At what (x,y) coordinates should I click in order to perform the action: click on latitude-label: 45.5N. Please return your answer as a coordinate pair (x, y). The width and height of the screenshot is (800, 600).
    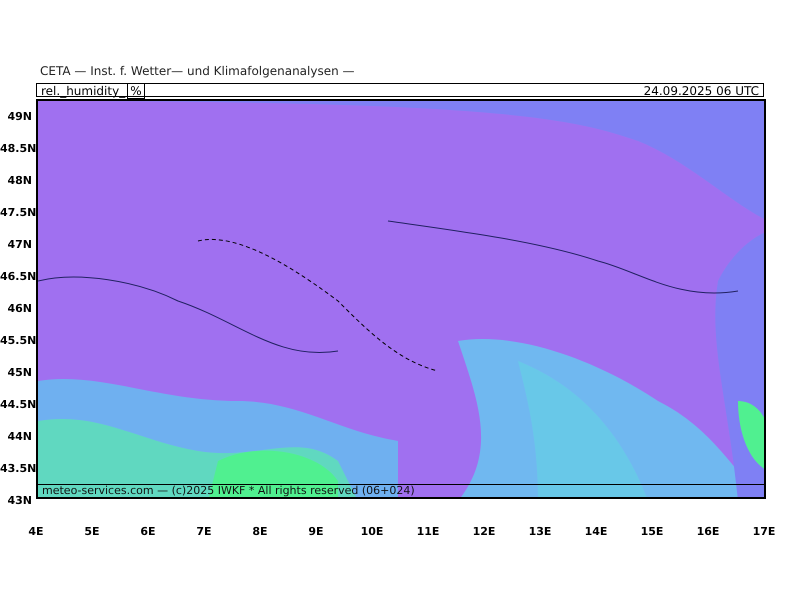
    Looking at the image, I should click on (18, 341).